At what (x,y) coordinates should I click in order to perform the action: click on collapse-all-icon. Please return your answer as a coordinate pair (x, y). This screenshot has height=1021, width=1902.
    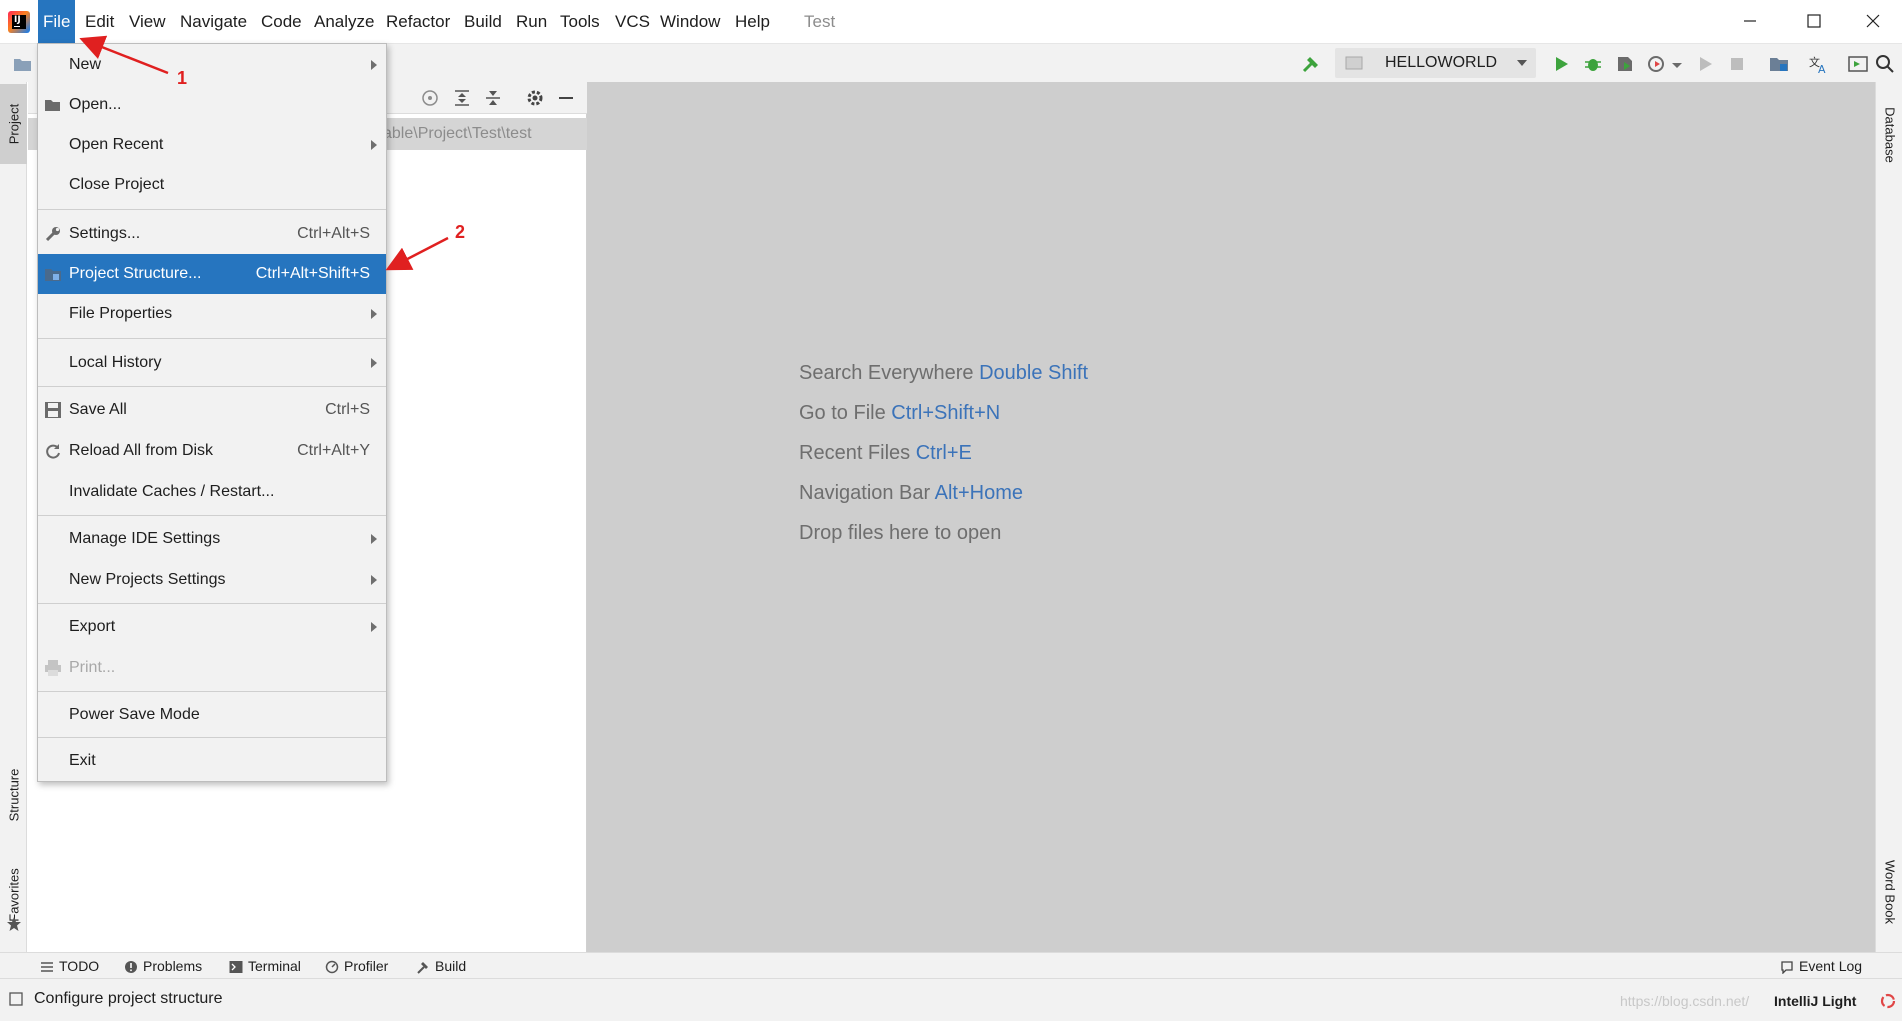
    Looking at the image, I should click on (493, 98).